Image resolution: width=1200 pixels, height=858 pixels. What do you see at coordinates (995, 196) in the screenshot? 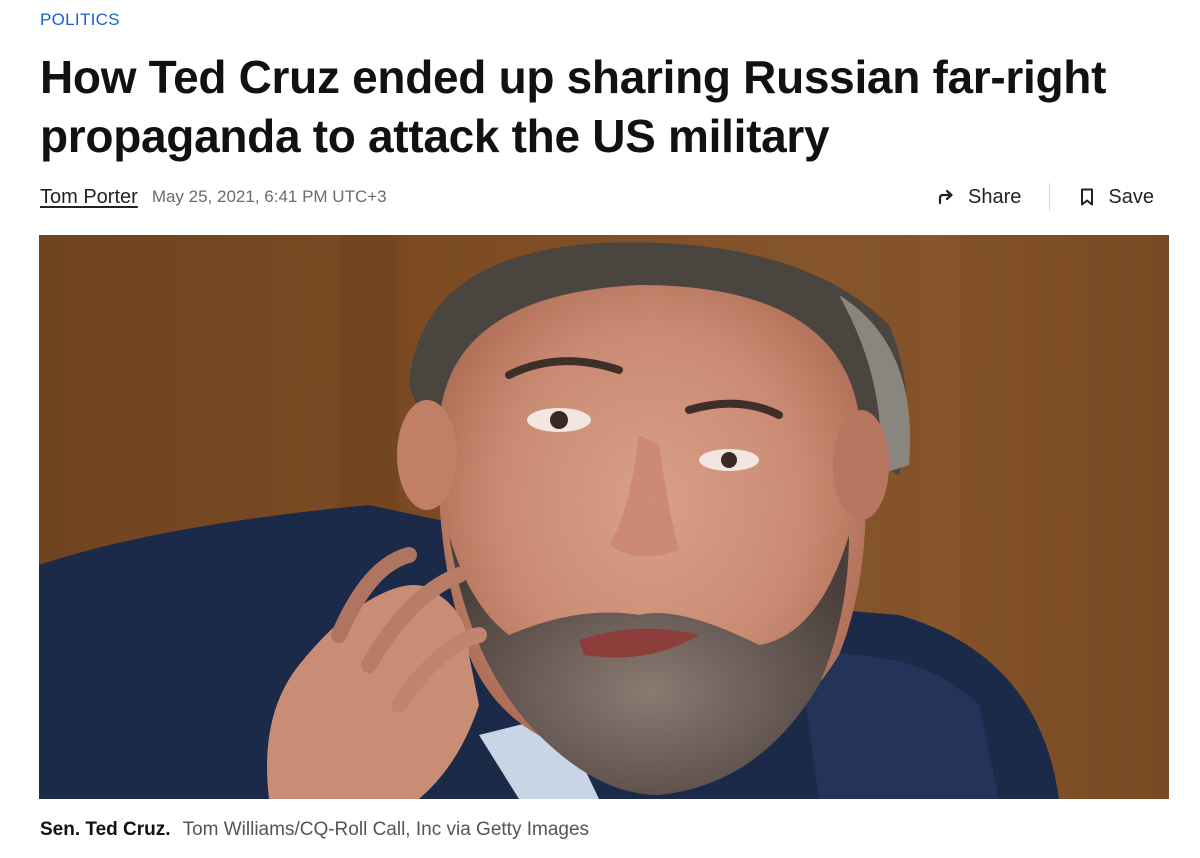
I see `share-label: Share` at bounding box center [995, 196].